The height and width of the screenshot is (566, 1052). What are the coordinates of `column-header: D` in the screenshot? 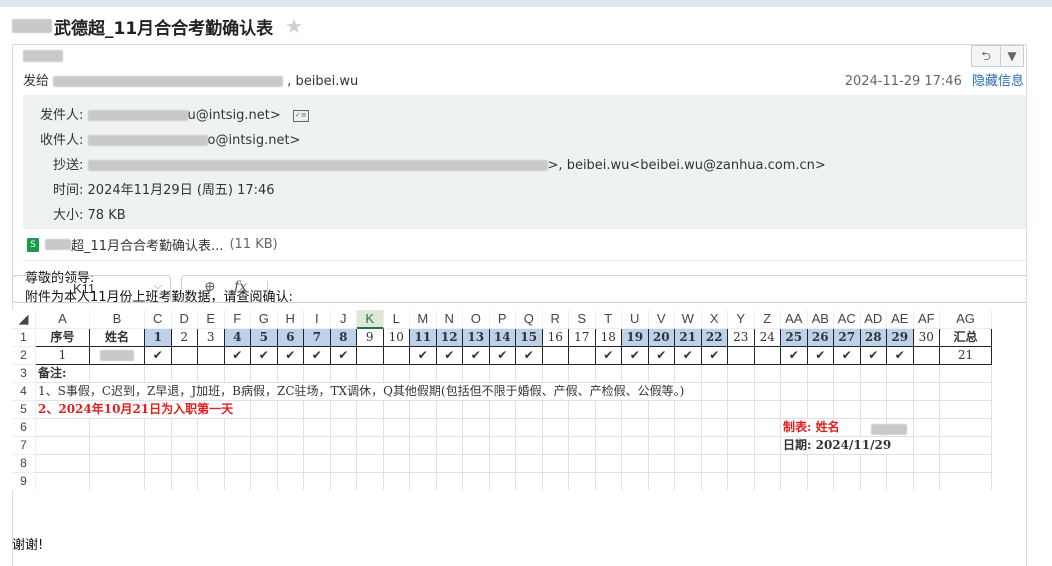 It's located at (184, 319).